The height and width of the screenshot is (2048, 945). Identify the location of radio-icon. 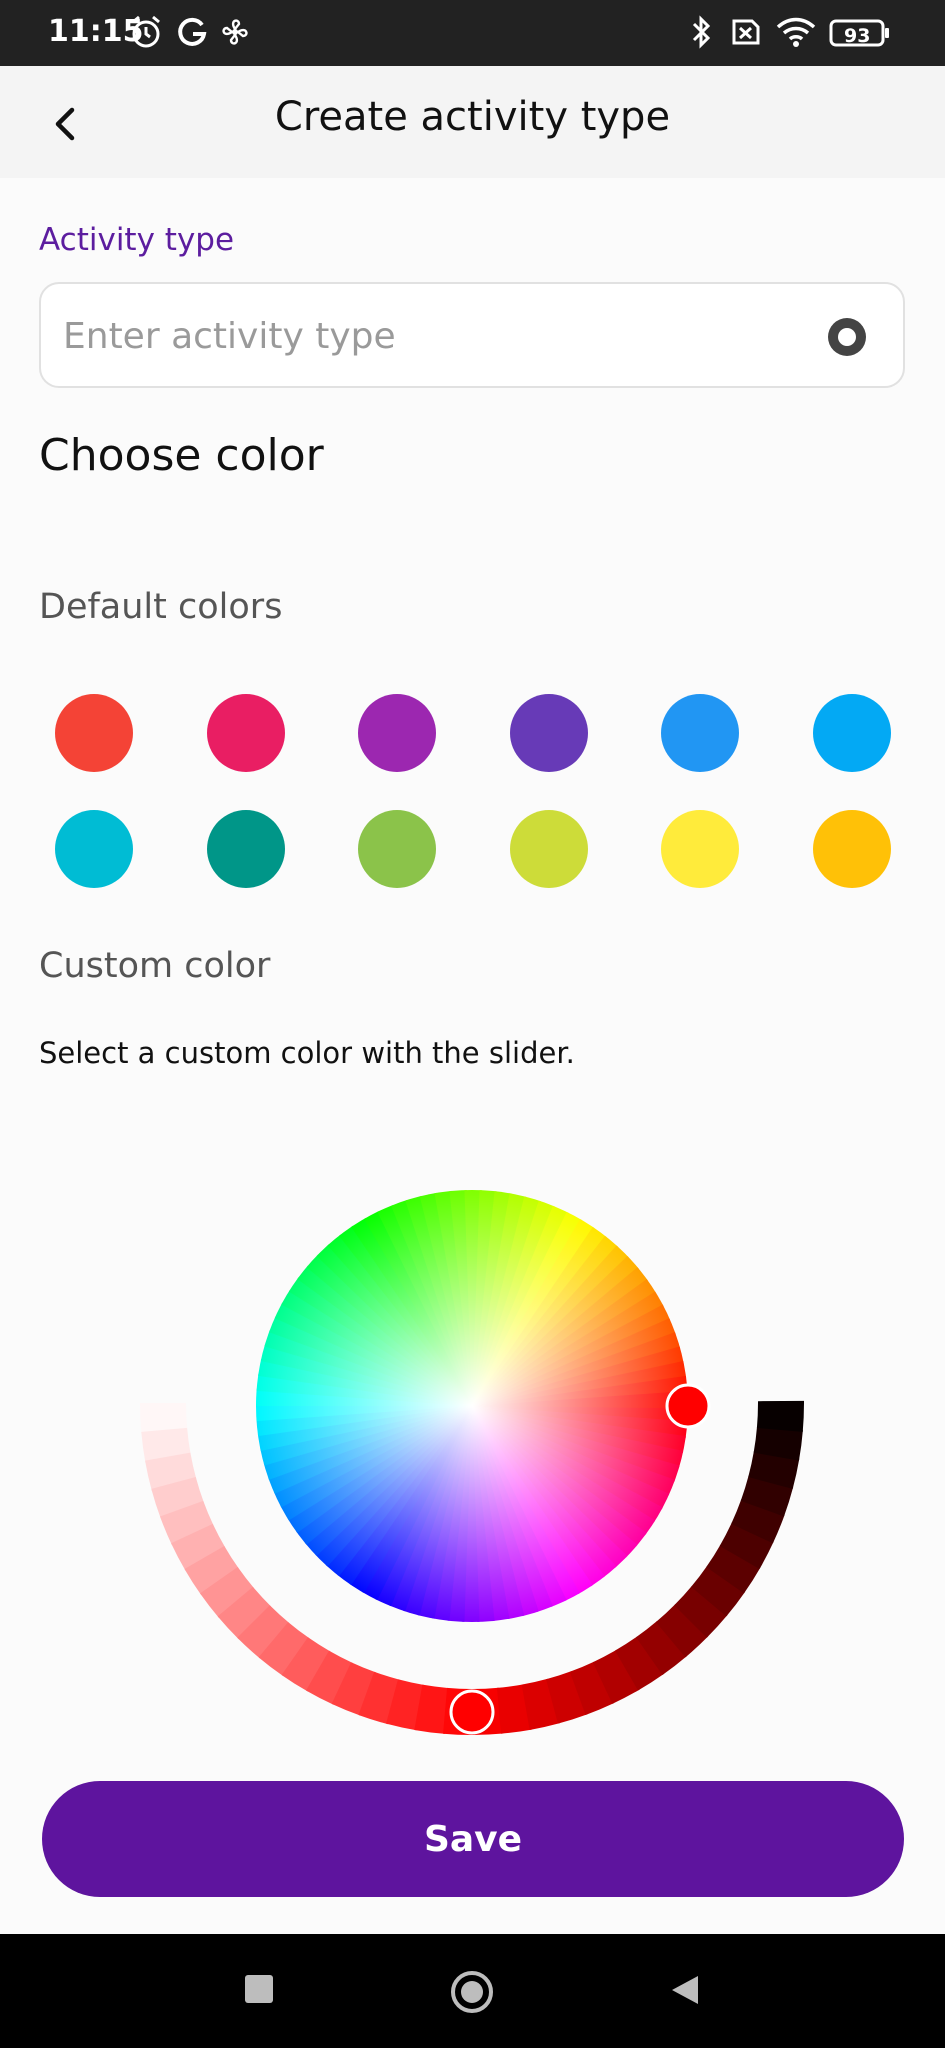
(847, 337).